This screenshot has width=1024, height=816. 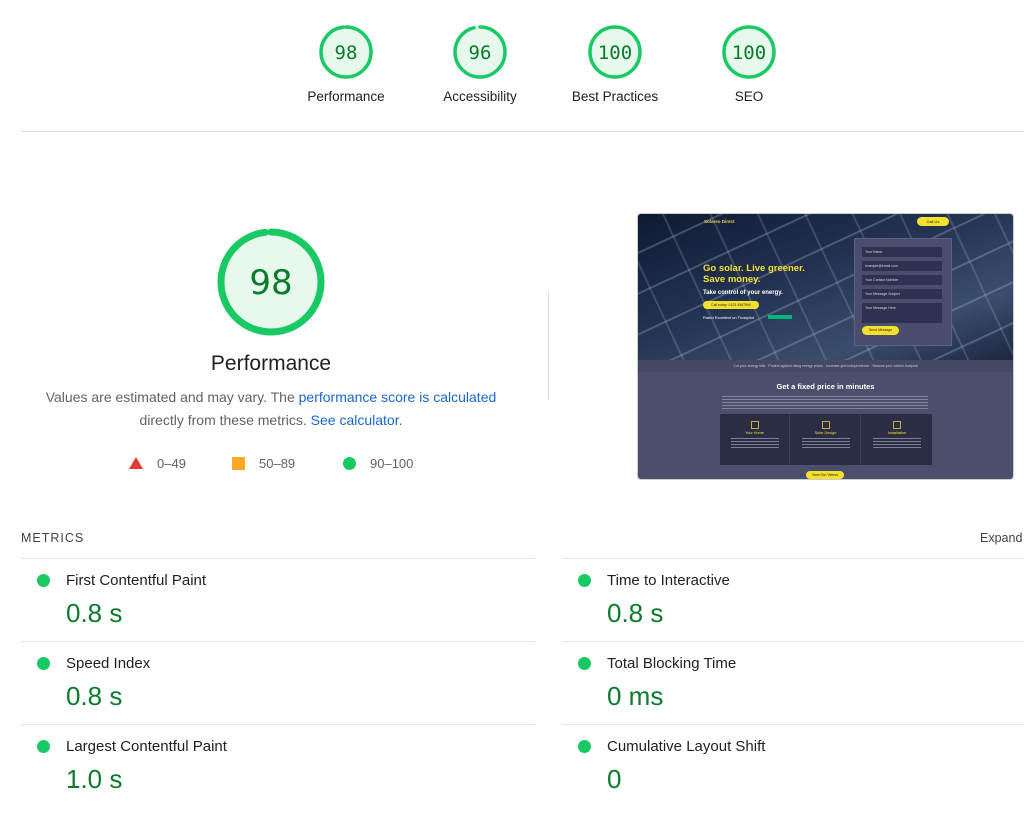 What do you see at coordinates (171, 463) in the screenshot?
I see `legend-fail-label: 0–49` at bounding box center [171, 463].